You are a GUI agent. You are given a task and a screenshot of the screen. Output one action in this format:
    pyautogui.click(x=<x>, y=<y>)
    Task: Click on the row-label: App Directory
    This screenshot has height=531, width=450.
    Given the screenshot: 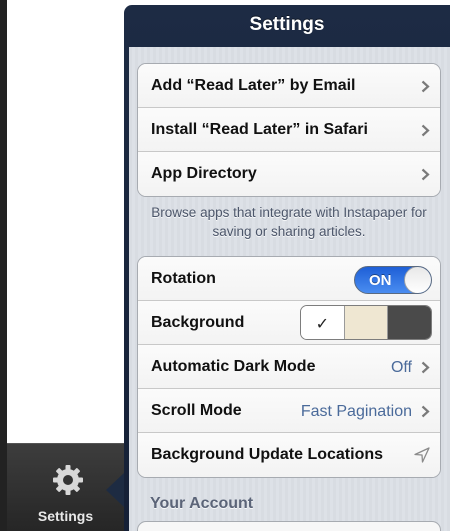 What is the action you would take?
    pyautogui.click(x=204, y=173)
    